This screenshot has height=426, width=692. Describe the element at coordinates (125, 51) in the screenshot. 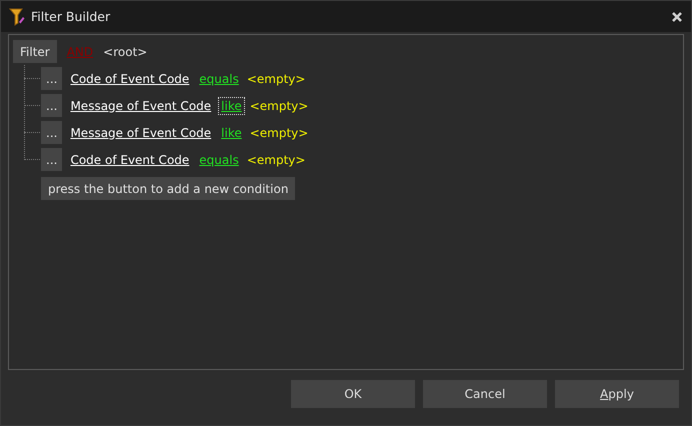

I see `group-name: <root>` at that location.